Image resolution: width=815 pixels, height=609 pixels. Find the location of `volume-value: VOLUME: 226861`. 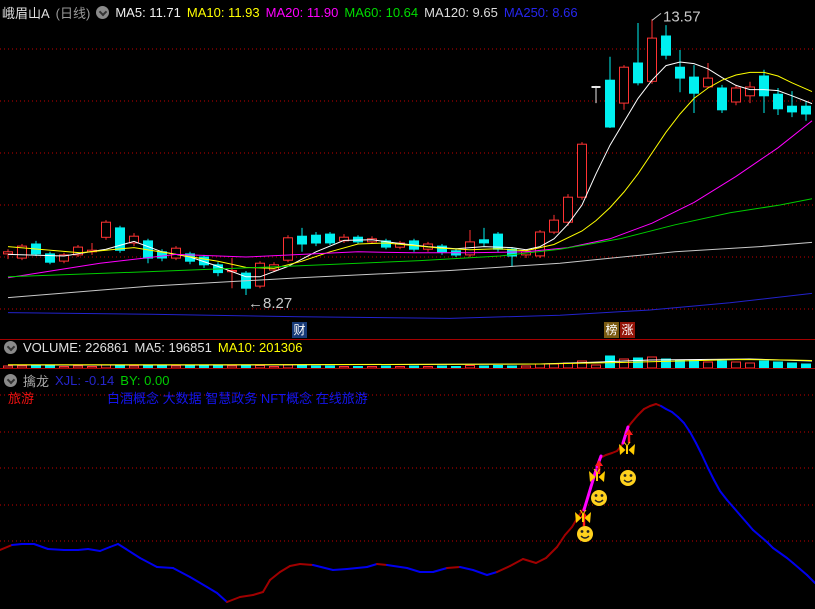

volume-value: VOLUME: 226861 is located at coordinates (76, 347).